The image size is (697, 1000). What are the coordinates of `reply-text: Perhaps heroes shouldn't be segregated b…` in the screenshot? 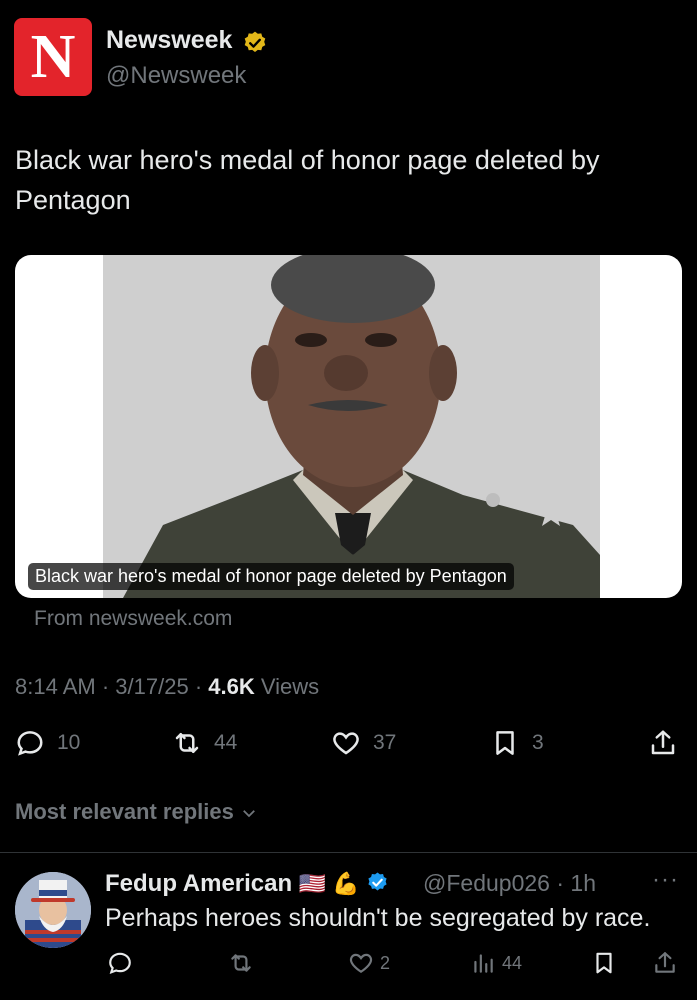 It's located at (378, 918).